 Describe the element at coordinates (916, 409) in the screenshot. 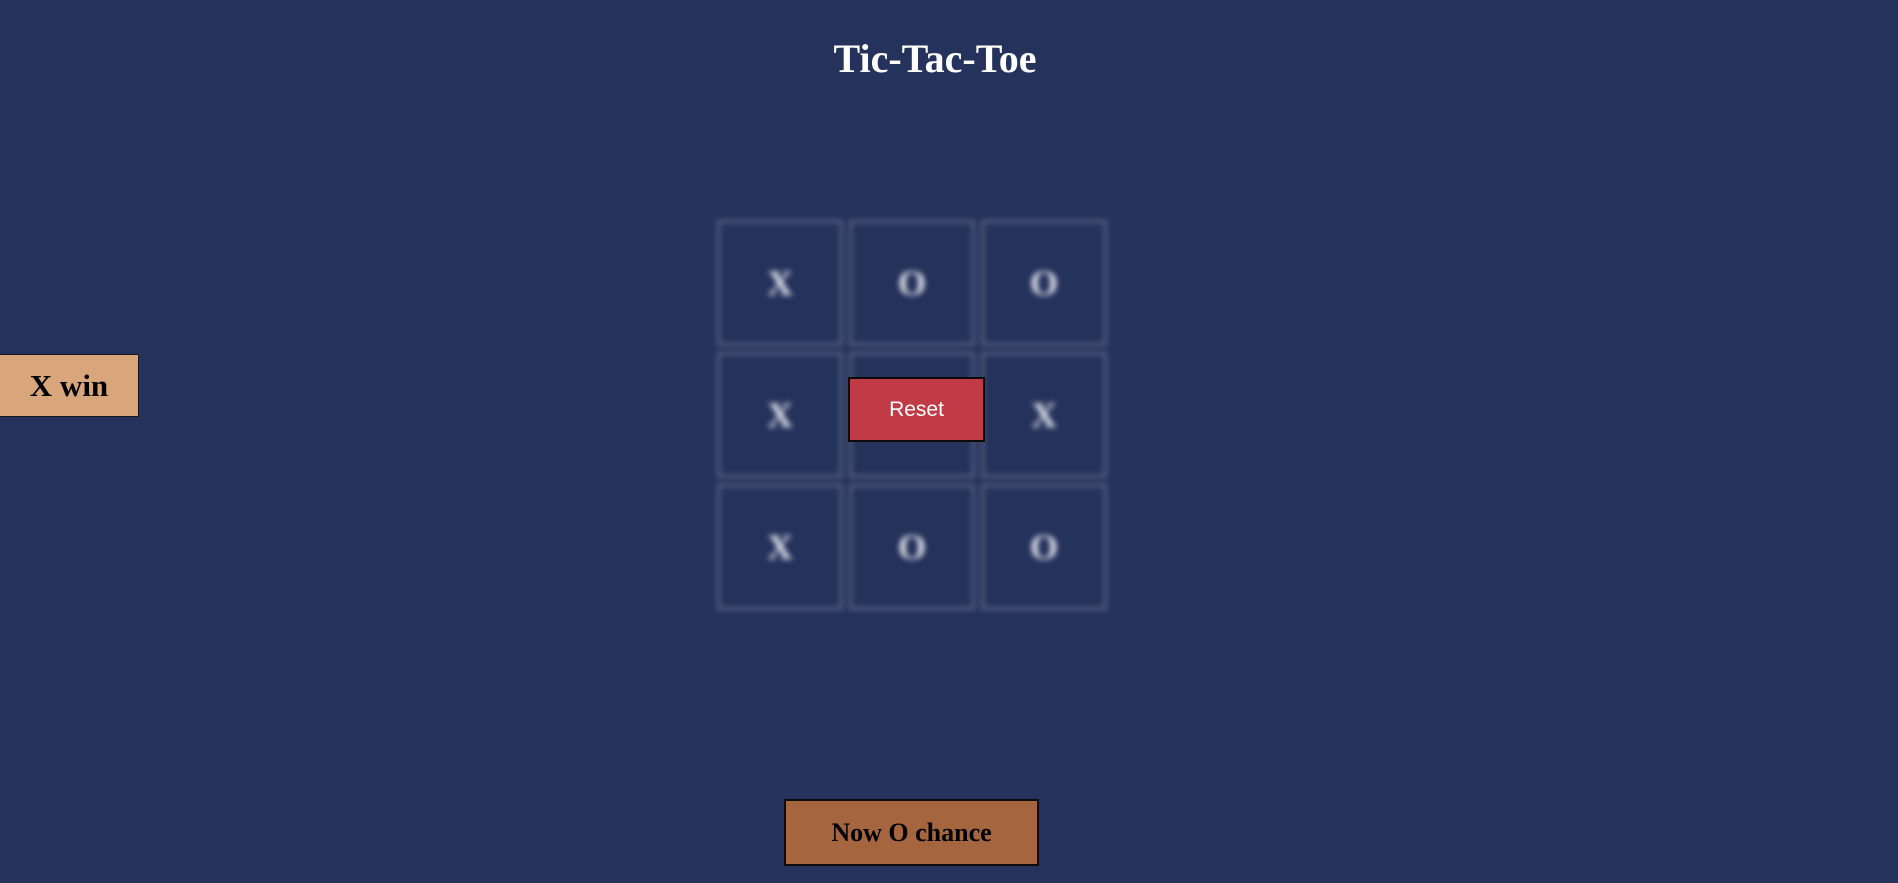

I see `reset-button: Reset` at that location.